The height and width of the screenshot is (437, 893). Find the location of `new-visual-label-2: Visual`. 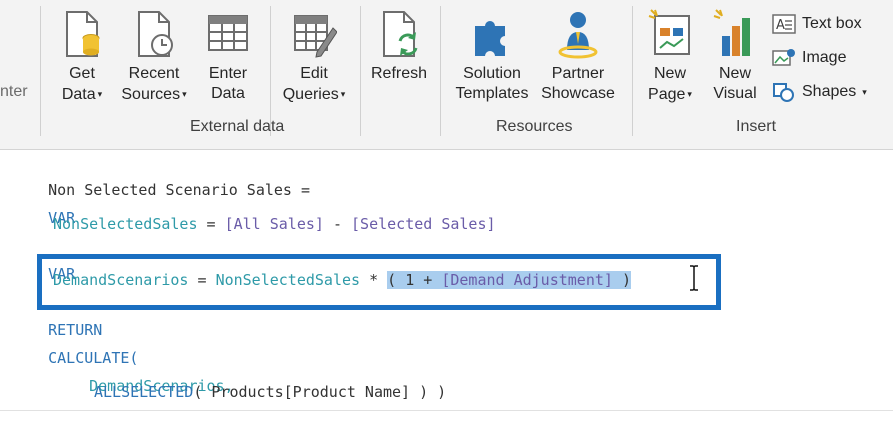

new-visual-label-2: Visual is located at coordinates (735, 93).